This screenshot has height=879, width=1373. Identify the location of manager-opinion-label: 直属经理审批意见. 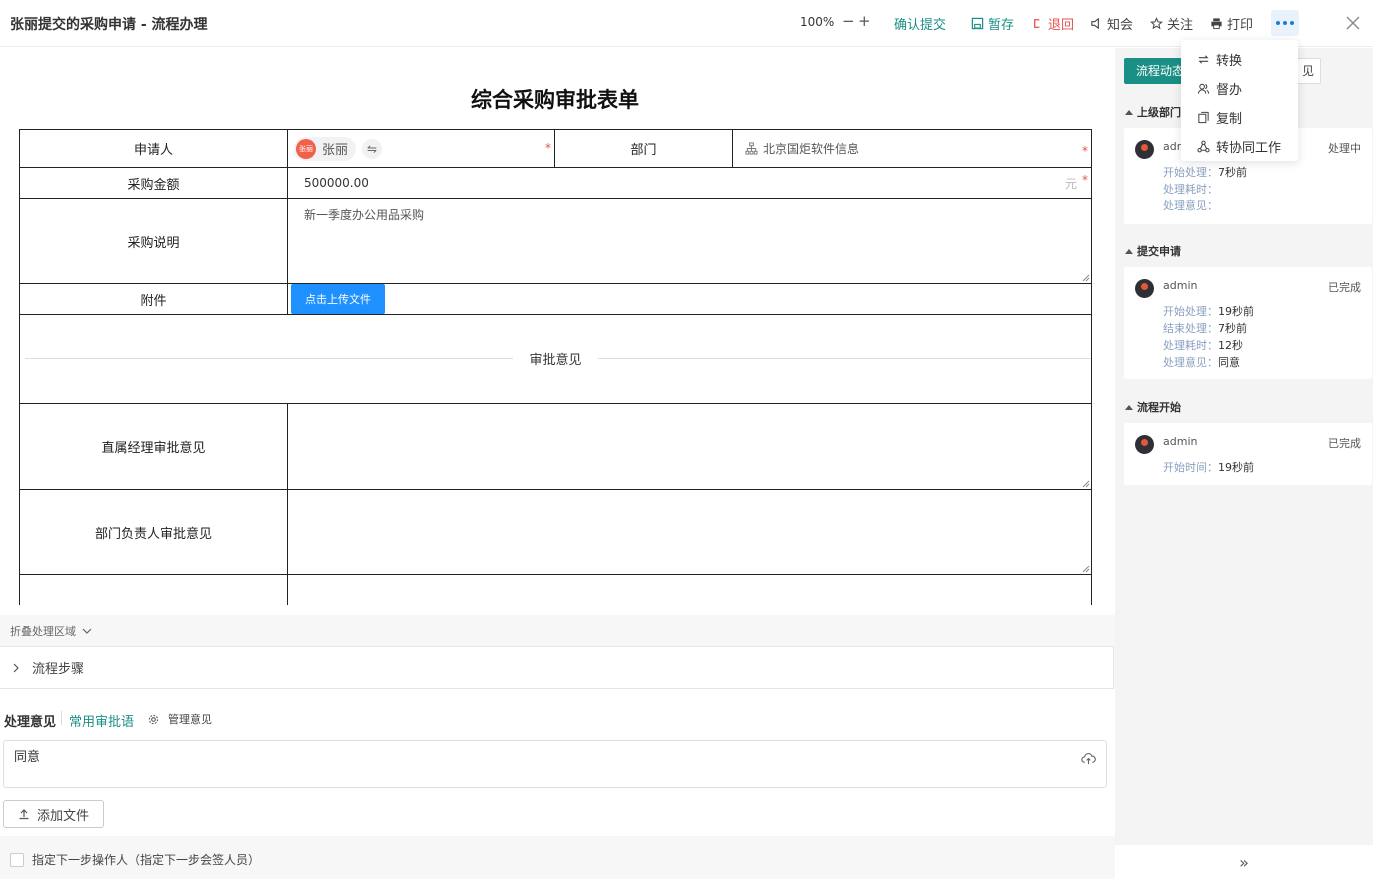
(153, 446).